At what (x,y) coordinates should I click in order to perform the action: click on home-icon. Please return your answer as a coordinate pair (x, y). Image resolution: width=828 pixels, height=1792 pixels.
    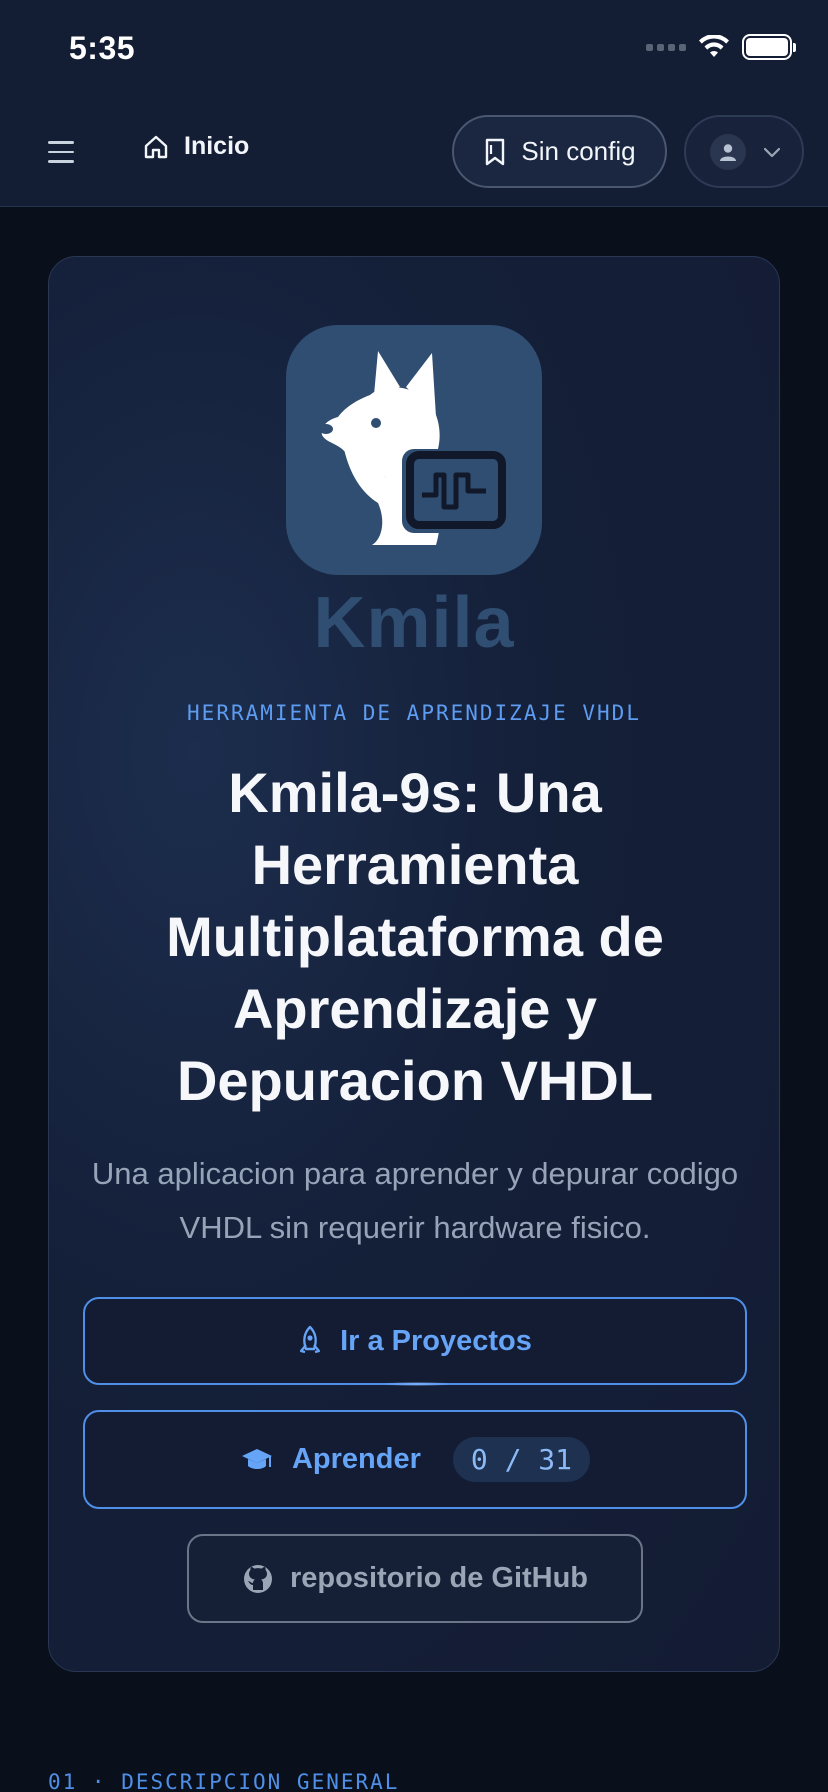
    Looking at the image, I should click on (156, 146).